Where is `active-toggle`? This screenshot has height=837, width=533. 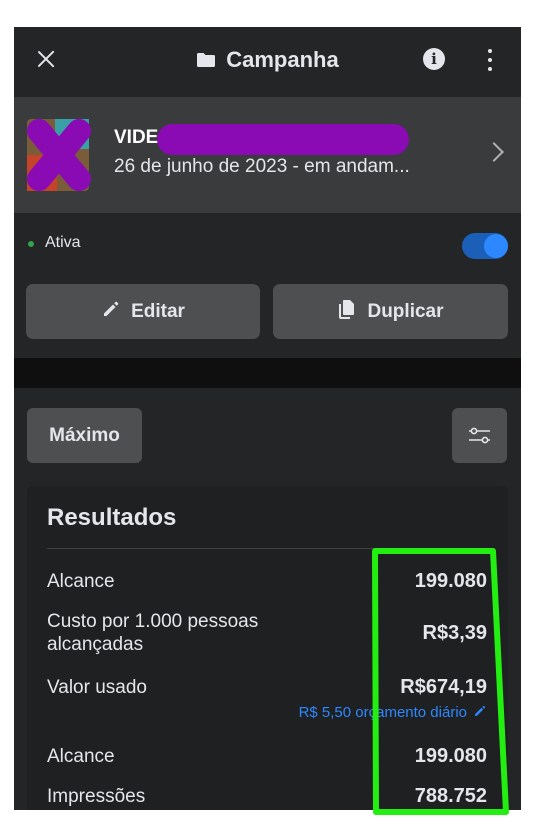 active-toggle is located at coordinates (485, 246).